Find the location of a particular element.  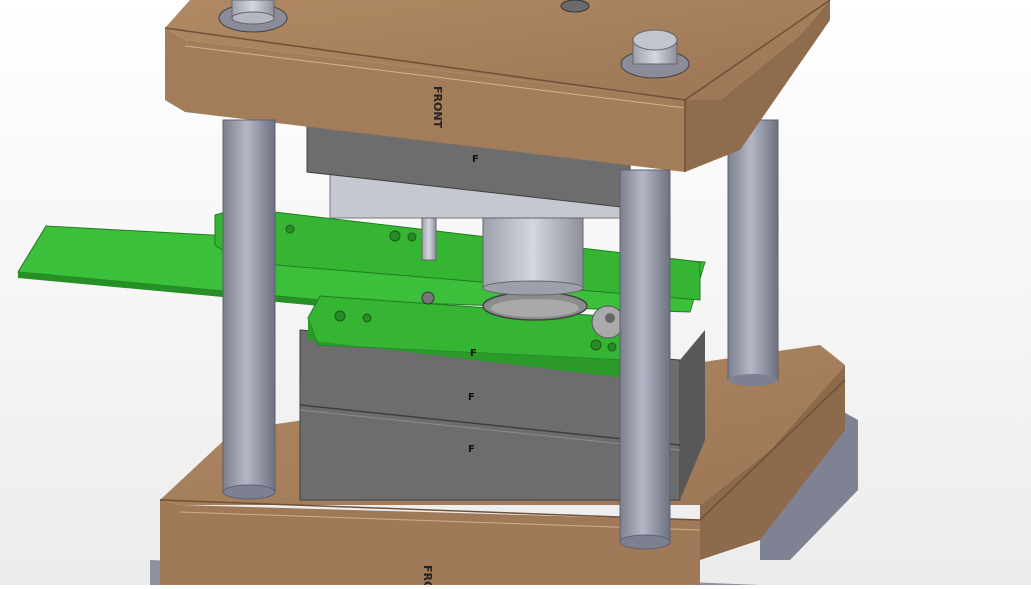

punch-plate-label: F is located at coordinates (475, 159).